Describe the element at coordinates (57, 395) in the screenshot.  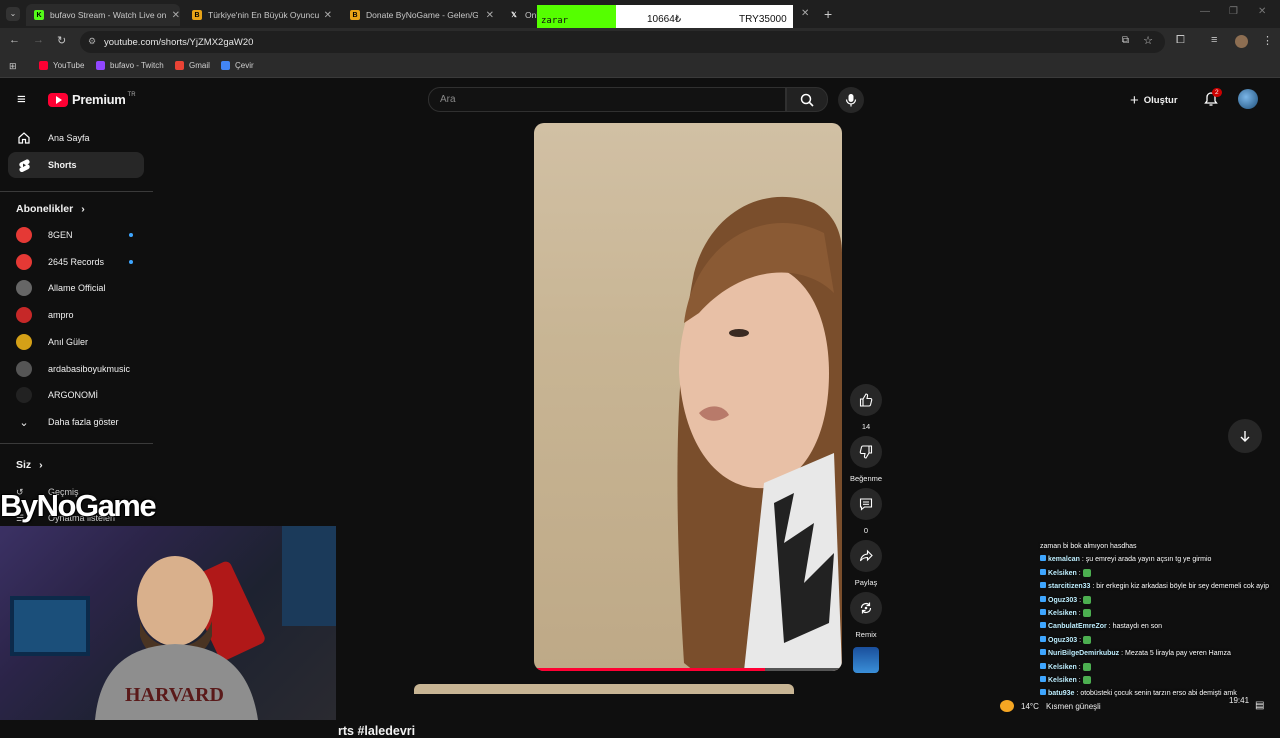
I see `sidebar-subscription-item: ARGONOMİ` at that location.